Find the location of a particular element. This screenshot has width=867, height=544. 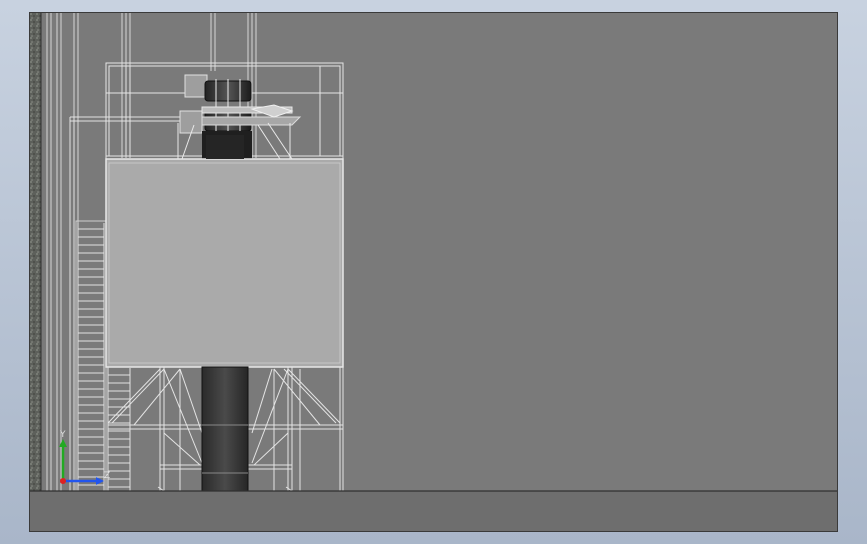

background-wall-texture is located at coordinates (36, 252).